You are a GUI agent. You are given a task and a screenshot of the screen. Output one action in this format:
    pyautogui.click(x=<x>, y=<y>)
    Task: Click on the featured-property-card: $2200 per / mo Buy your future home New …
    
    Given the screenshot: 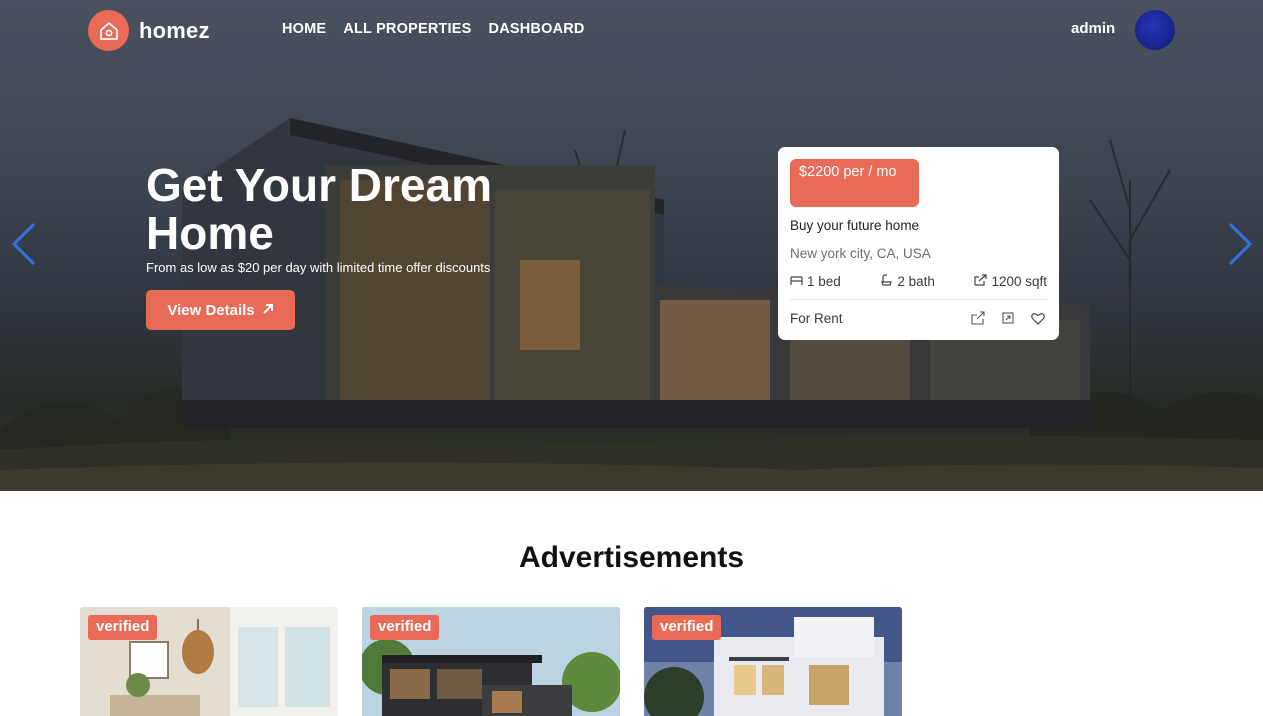 What is the action you would take?
    pyautogui.click(x=918, y=243)
    